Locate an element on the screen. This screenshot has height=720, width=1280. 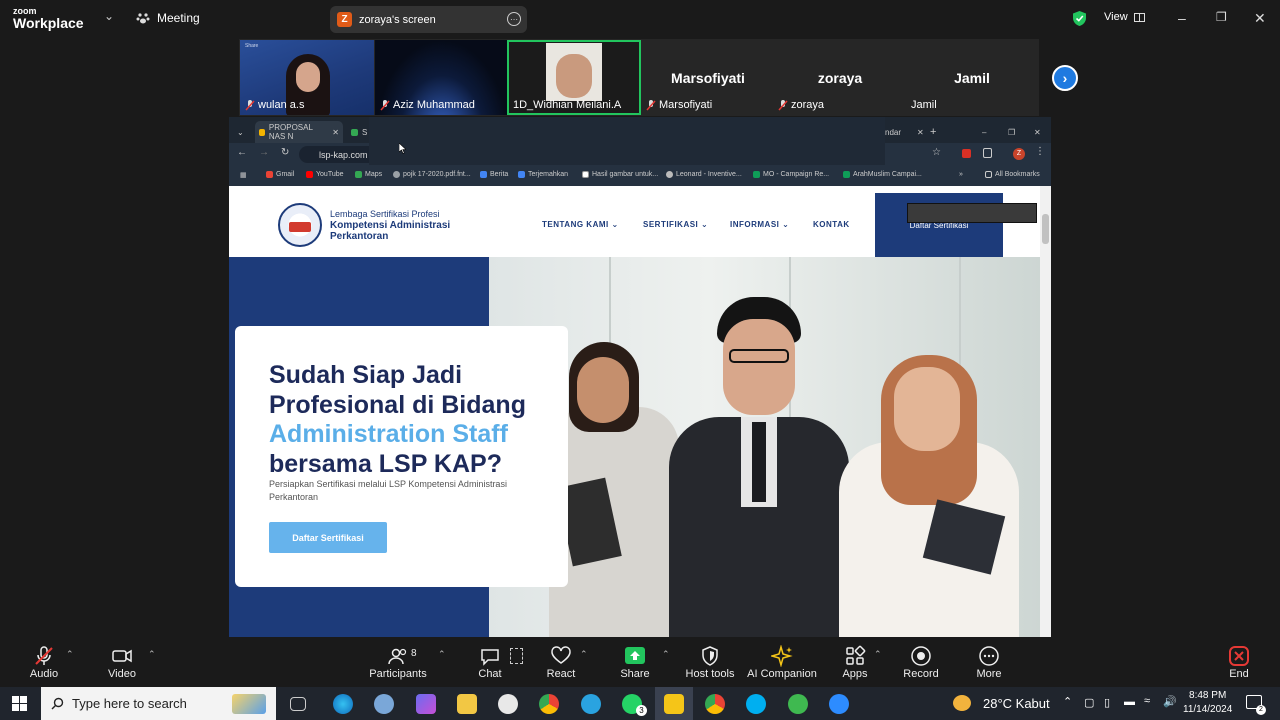
bookmark-item: Terjemahkan is located at coordinates (543, 174).